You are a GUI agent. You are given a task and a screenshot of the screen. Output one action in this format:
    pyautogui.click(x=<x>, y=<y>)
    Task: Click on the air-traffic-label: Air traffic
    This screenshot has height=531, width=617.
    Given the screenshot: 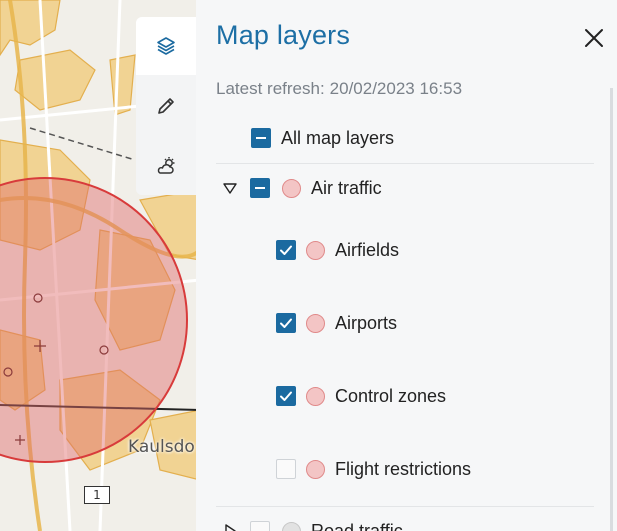 What is the action you would take?
    pyautogui.click(x=346, y=187)
    